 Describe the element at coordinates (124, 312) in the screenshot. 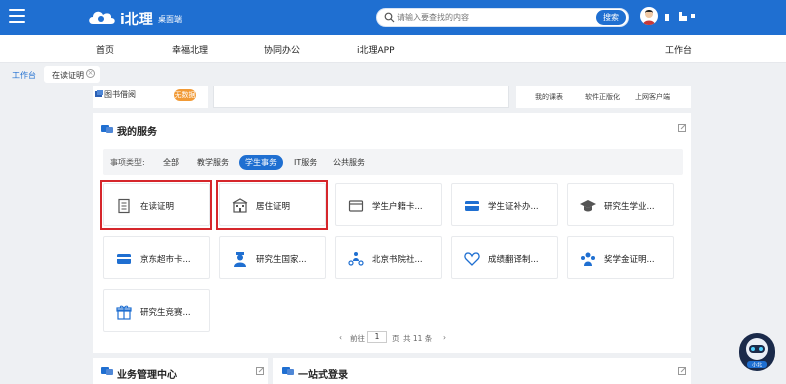

I see `gift-icon` at that location.